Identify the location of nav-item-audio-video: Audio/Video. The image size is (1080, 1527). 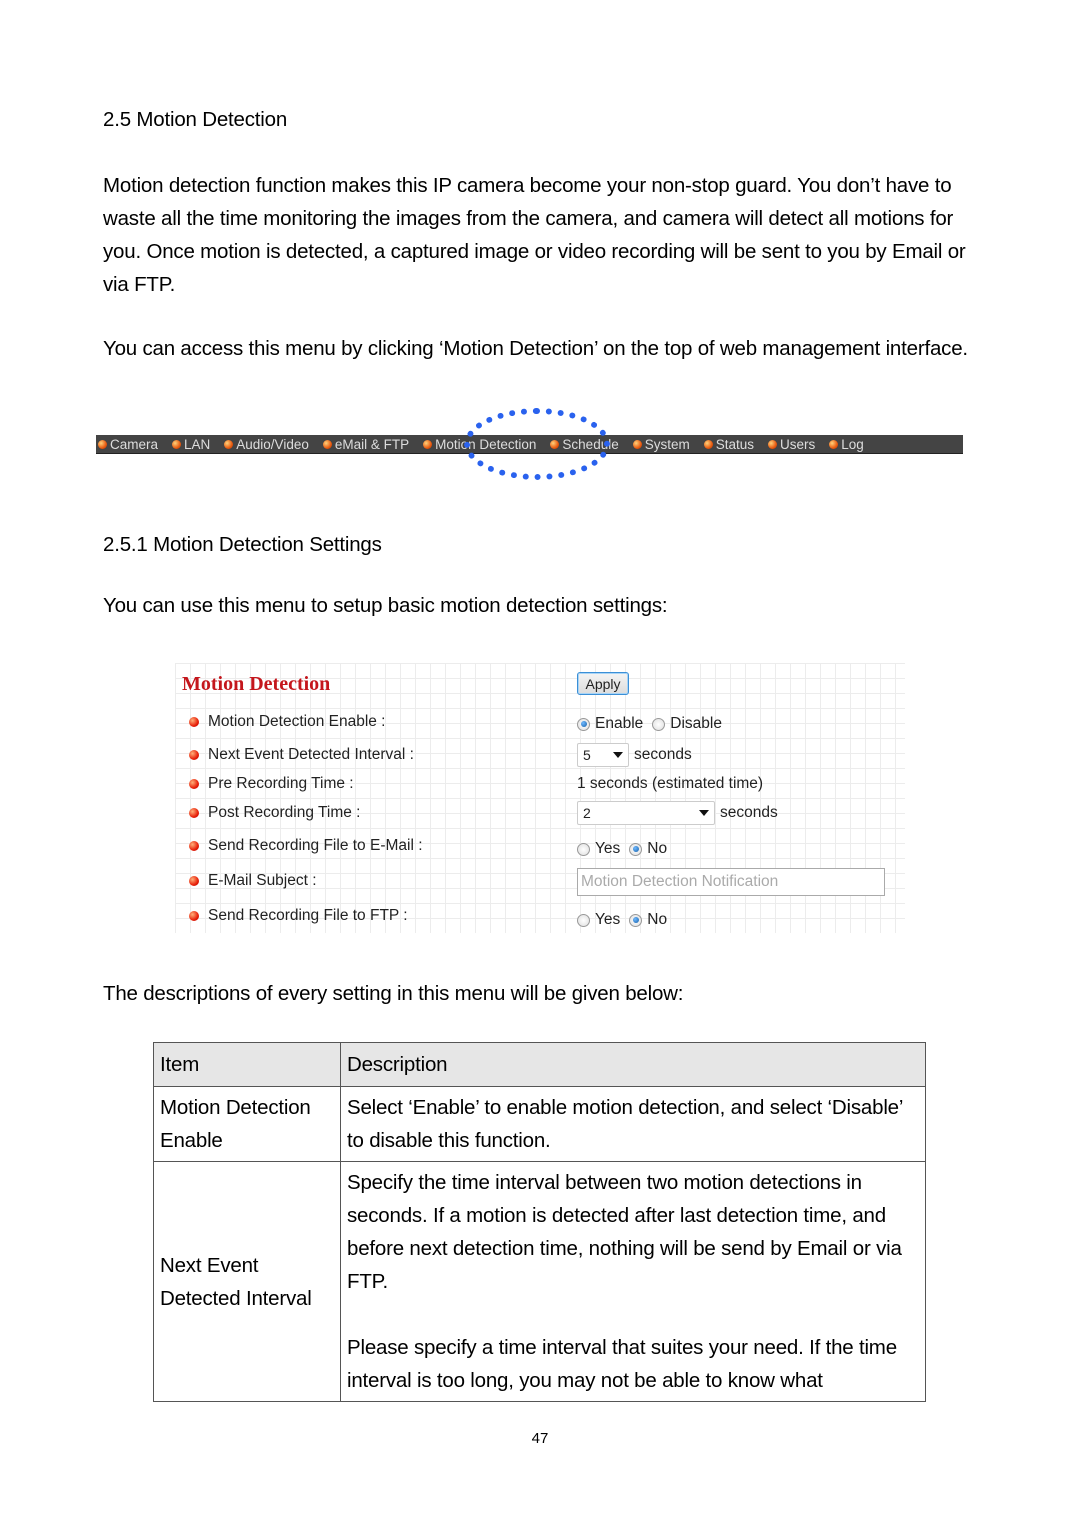
(267, 444).